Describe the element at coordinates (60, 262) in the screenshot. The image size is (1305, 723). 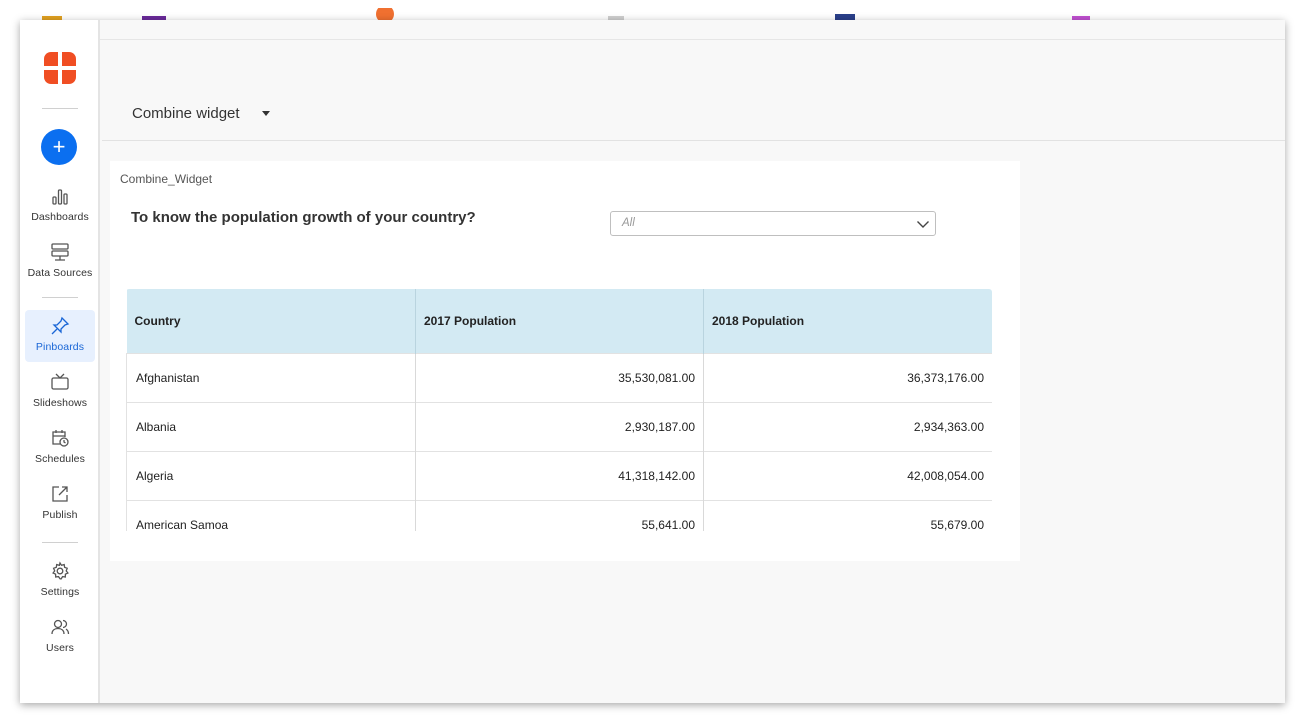
I see `sidebar-item-data-sources: Data Sources` at that location.